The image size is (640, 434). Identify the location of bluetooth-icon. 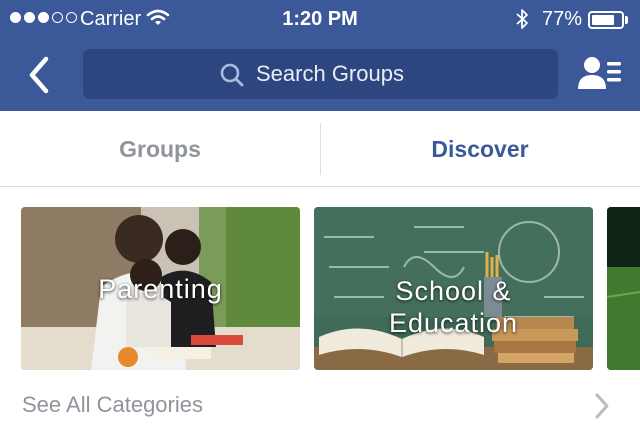
(522, 22).